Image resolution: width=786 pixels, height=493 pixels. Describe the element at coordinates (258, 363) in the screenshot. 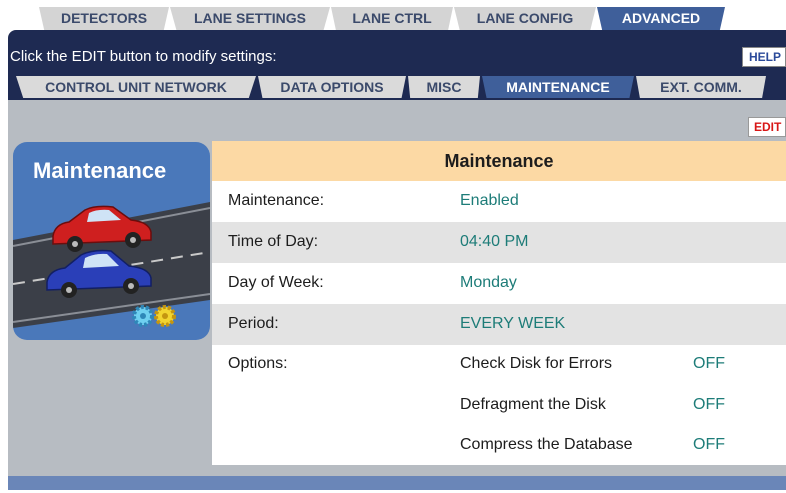

I see `row-label: Options:` at that location.